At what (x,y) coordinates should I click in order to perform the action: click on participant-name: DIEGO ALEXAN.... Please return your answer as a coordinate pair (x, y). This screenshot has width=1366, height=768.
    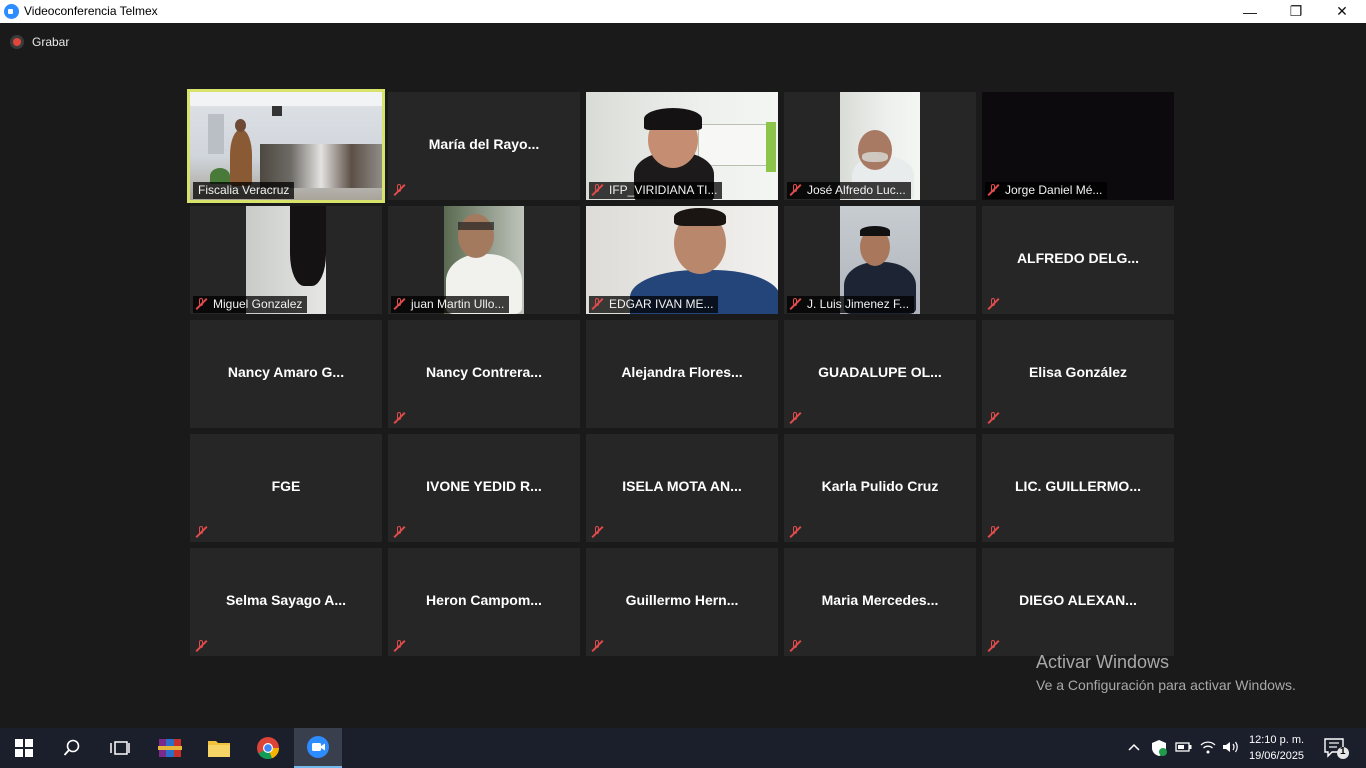
    Looking at the image, I should click on (1078, 600).